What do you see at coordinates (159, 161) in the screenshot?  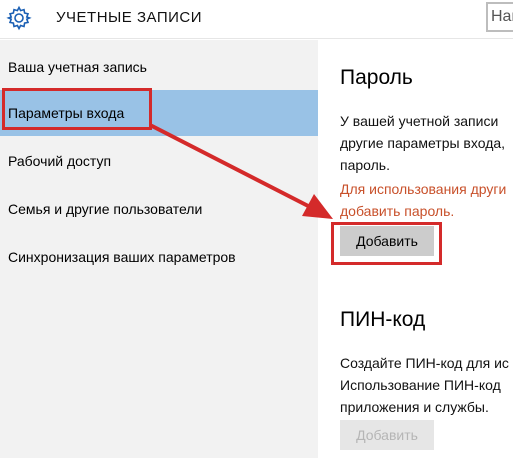 I see `sidebar-item-work-access: Рабочий доступ` at bounding box center [159, 161].